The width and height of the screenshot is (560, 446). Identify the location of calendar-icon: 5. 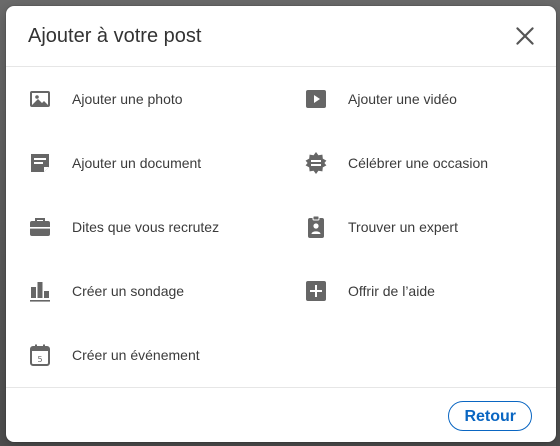
(40, 355).